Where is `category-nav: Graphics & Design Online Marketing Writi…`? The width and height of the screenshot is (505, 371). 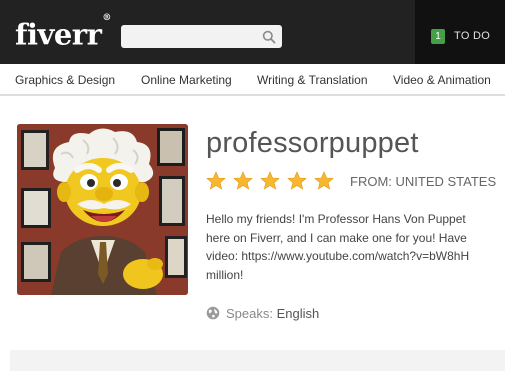
category-nav: Graphics & Design Online Marketing Writi… is located at coordinates (252, 80).